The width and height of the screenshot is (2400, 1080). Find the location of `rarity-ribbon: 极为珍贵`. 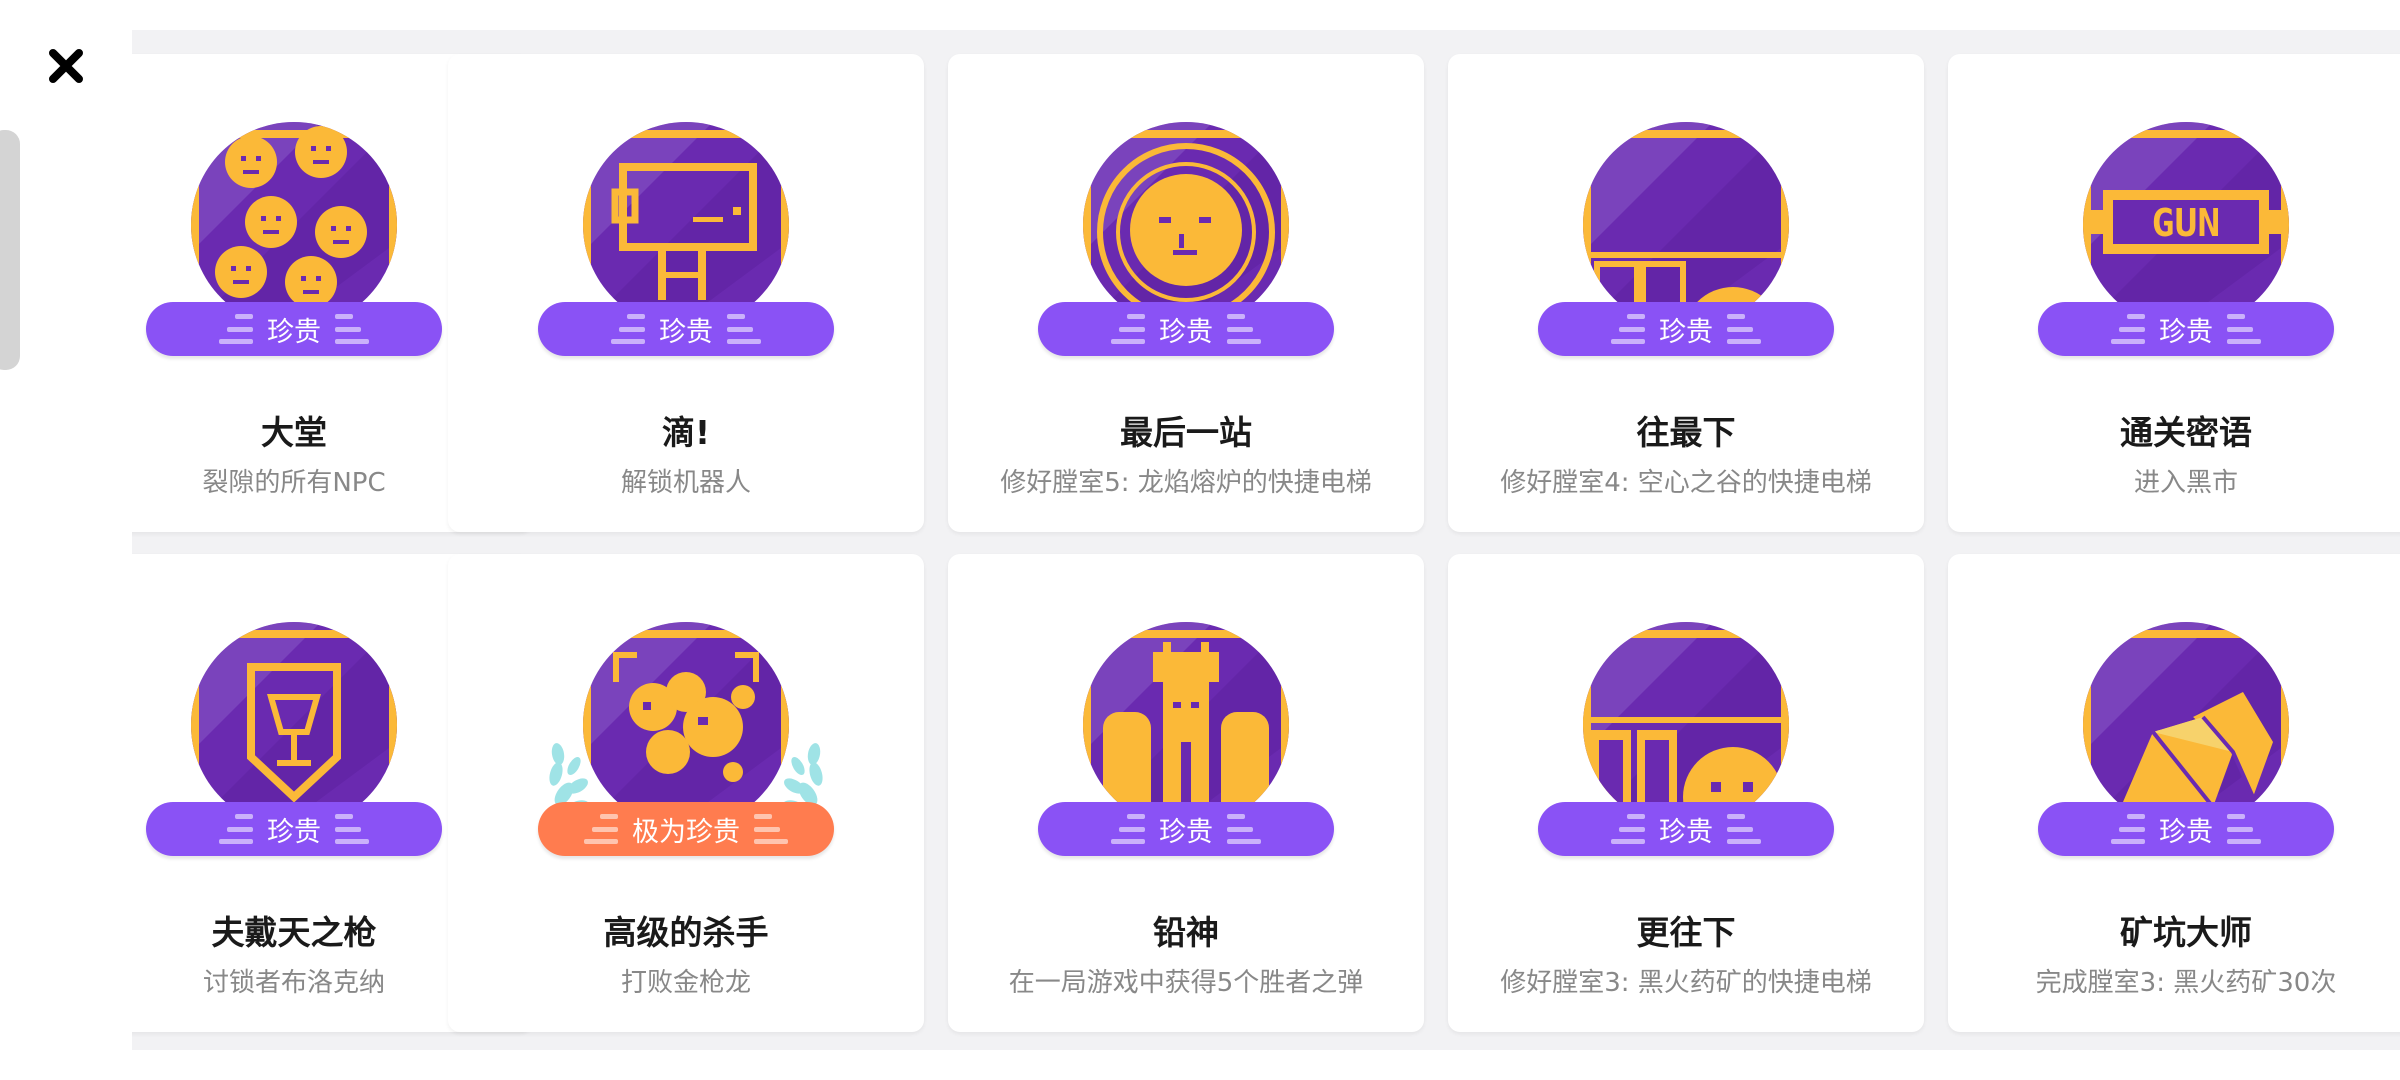

rarity-ribbon: 极为珍贵 is located at coordinates (686, 829).